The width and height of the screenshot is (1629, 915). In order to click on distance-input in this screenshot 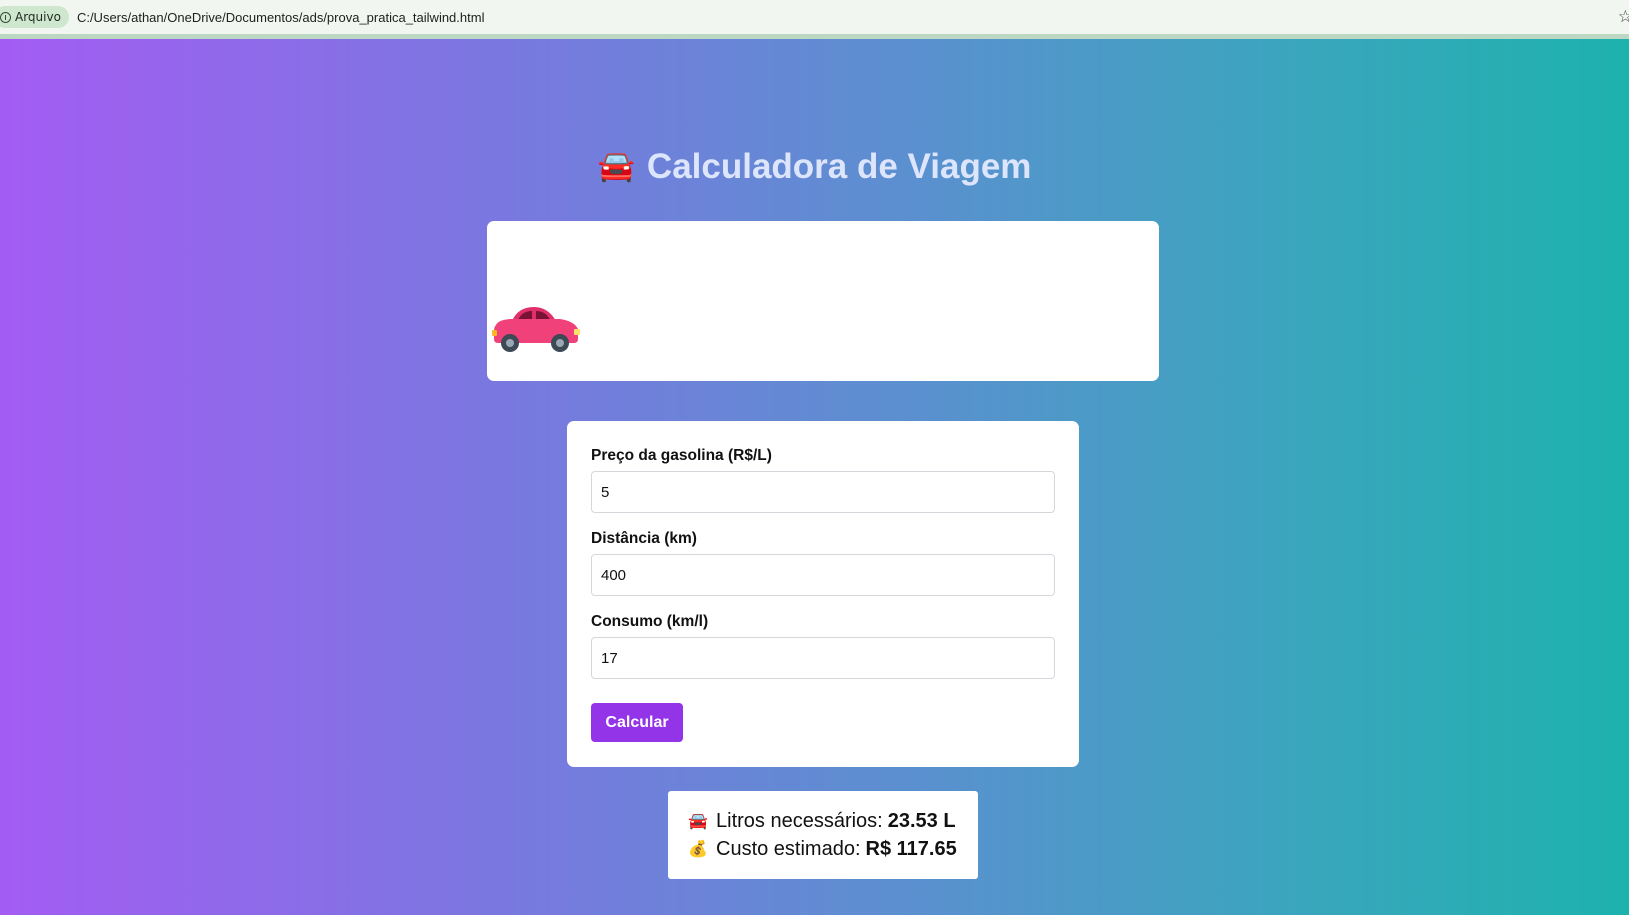, I will do `click(823, 575)`.